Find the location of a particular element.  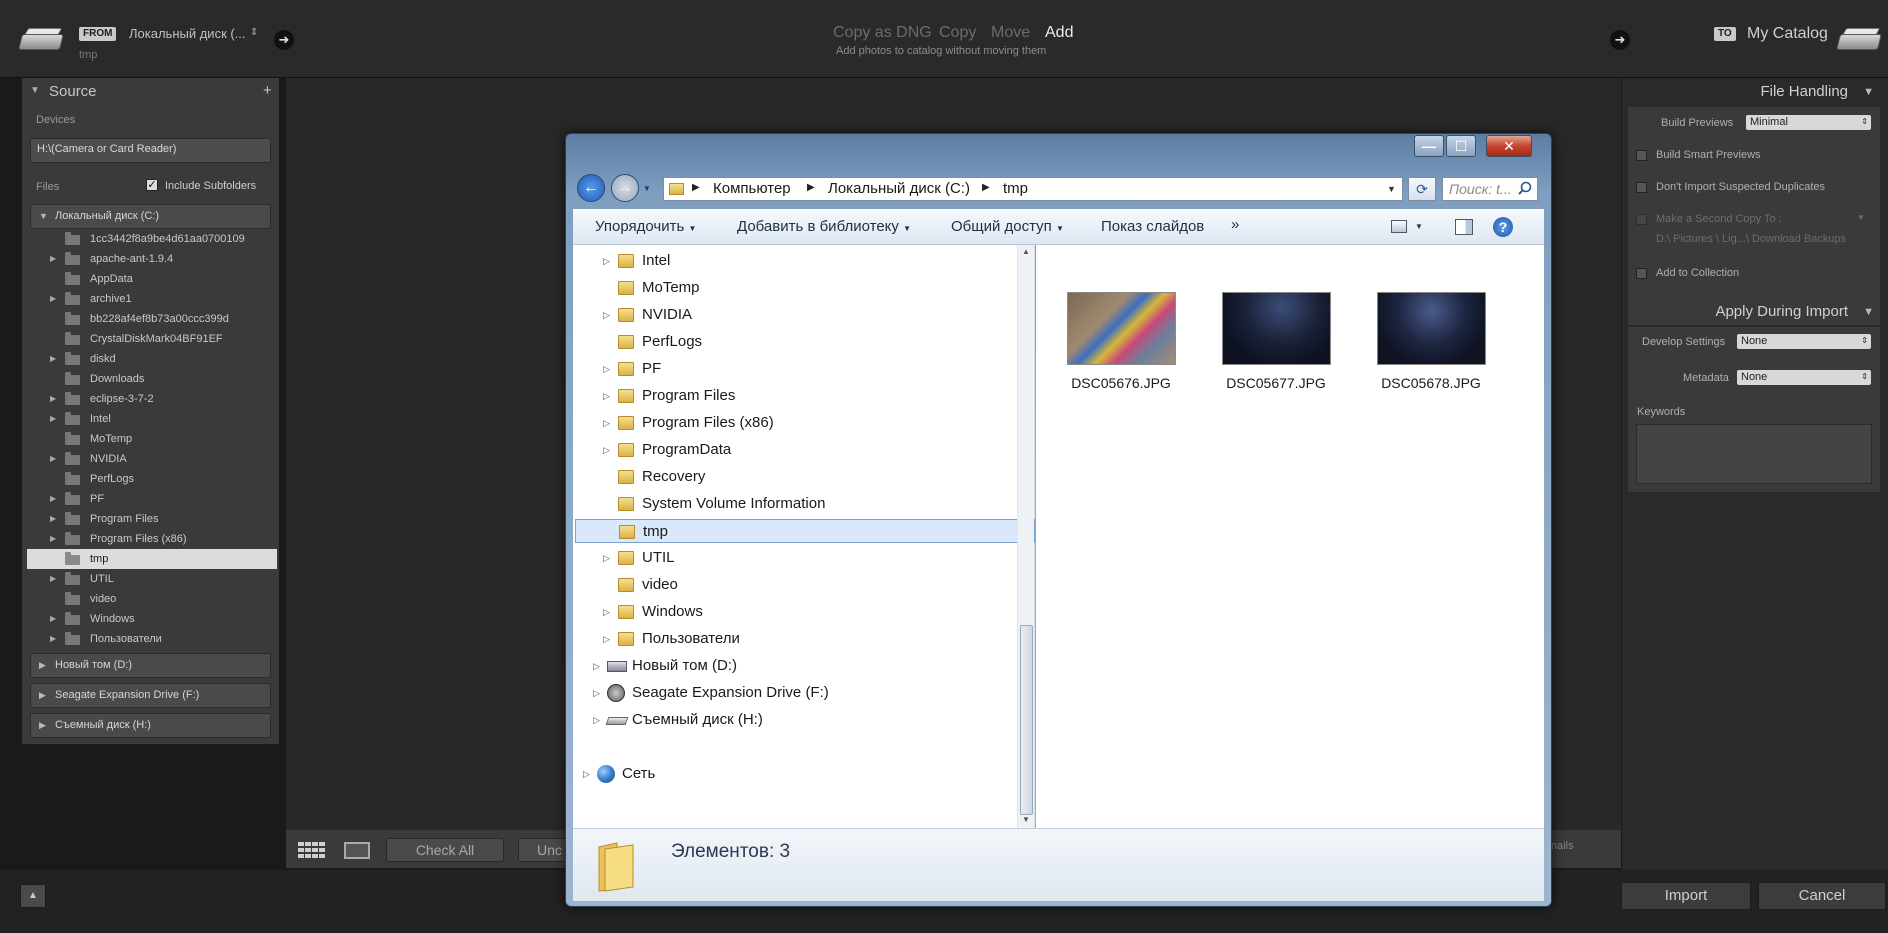

tree-item-programdata: ▷ ProgramData is located at coordinates (795, 450).